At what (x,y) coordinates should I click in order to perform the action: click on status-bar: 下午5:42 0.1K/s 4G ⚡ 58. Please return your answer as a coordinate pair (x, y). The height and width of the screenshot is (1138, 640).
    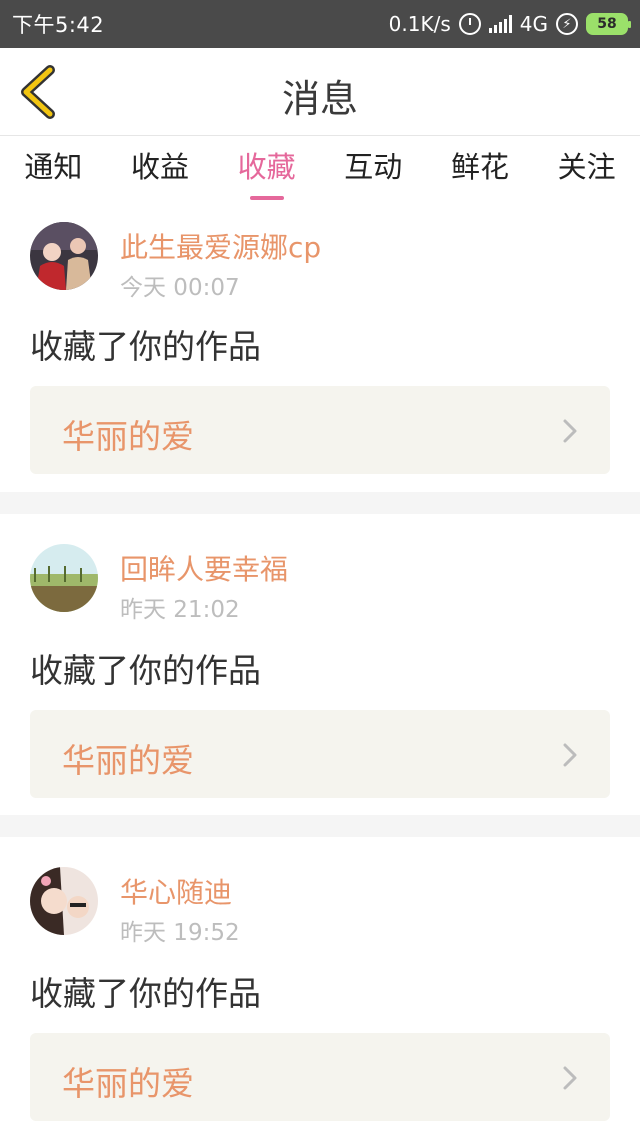
    Looking at the image, I should click on (320, 24).